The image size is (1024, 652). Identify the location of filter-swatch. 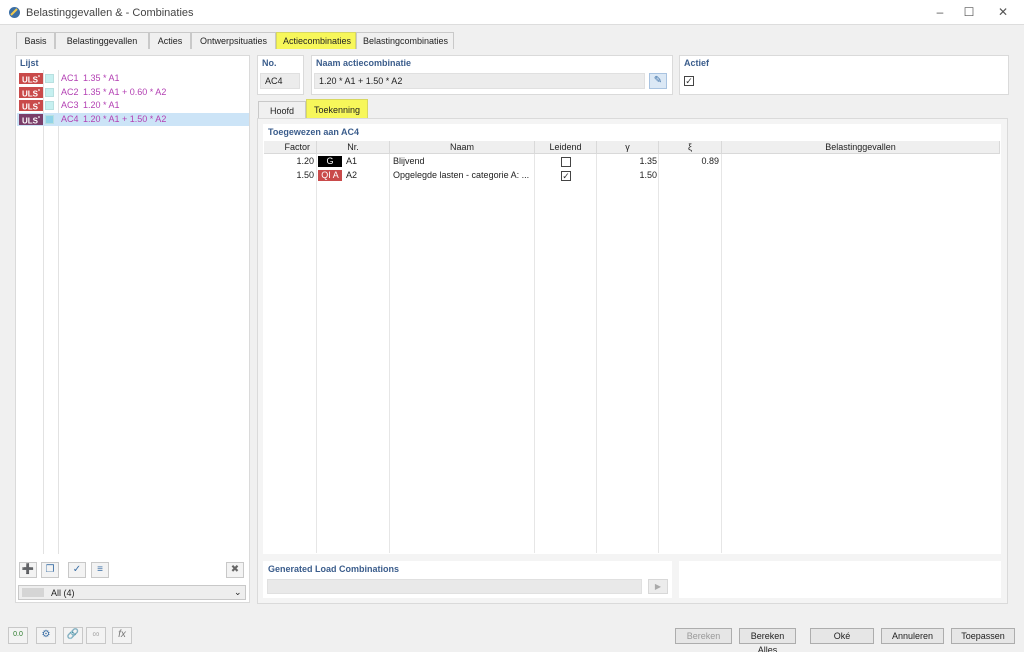
(33, 592).